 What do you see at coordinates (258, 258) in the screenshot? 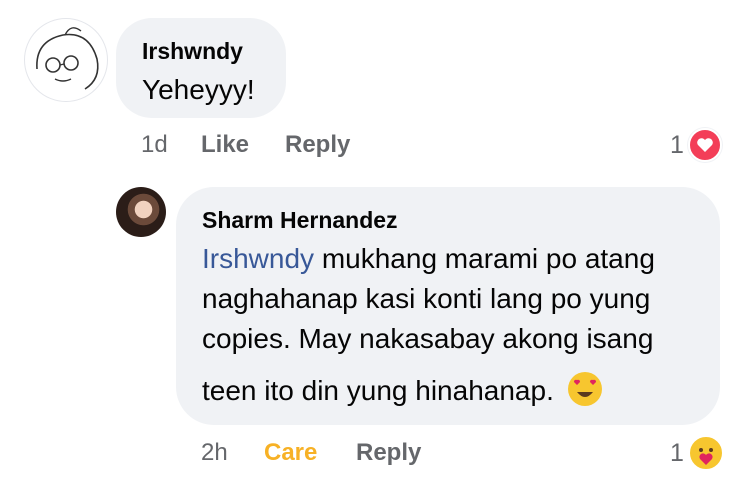
I see `mention-link: Irshwndy` at bounding box center [258, 258].